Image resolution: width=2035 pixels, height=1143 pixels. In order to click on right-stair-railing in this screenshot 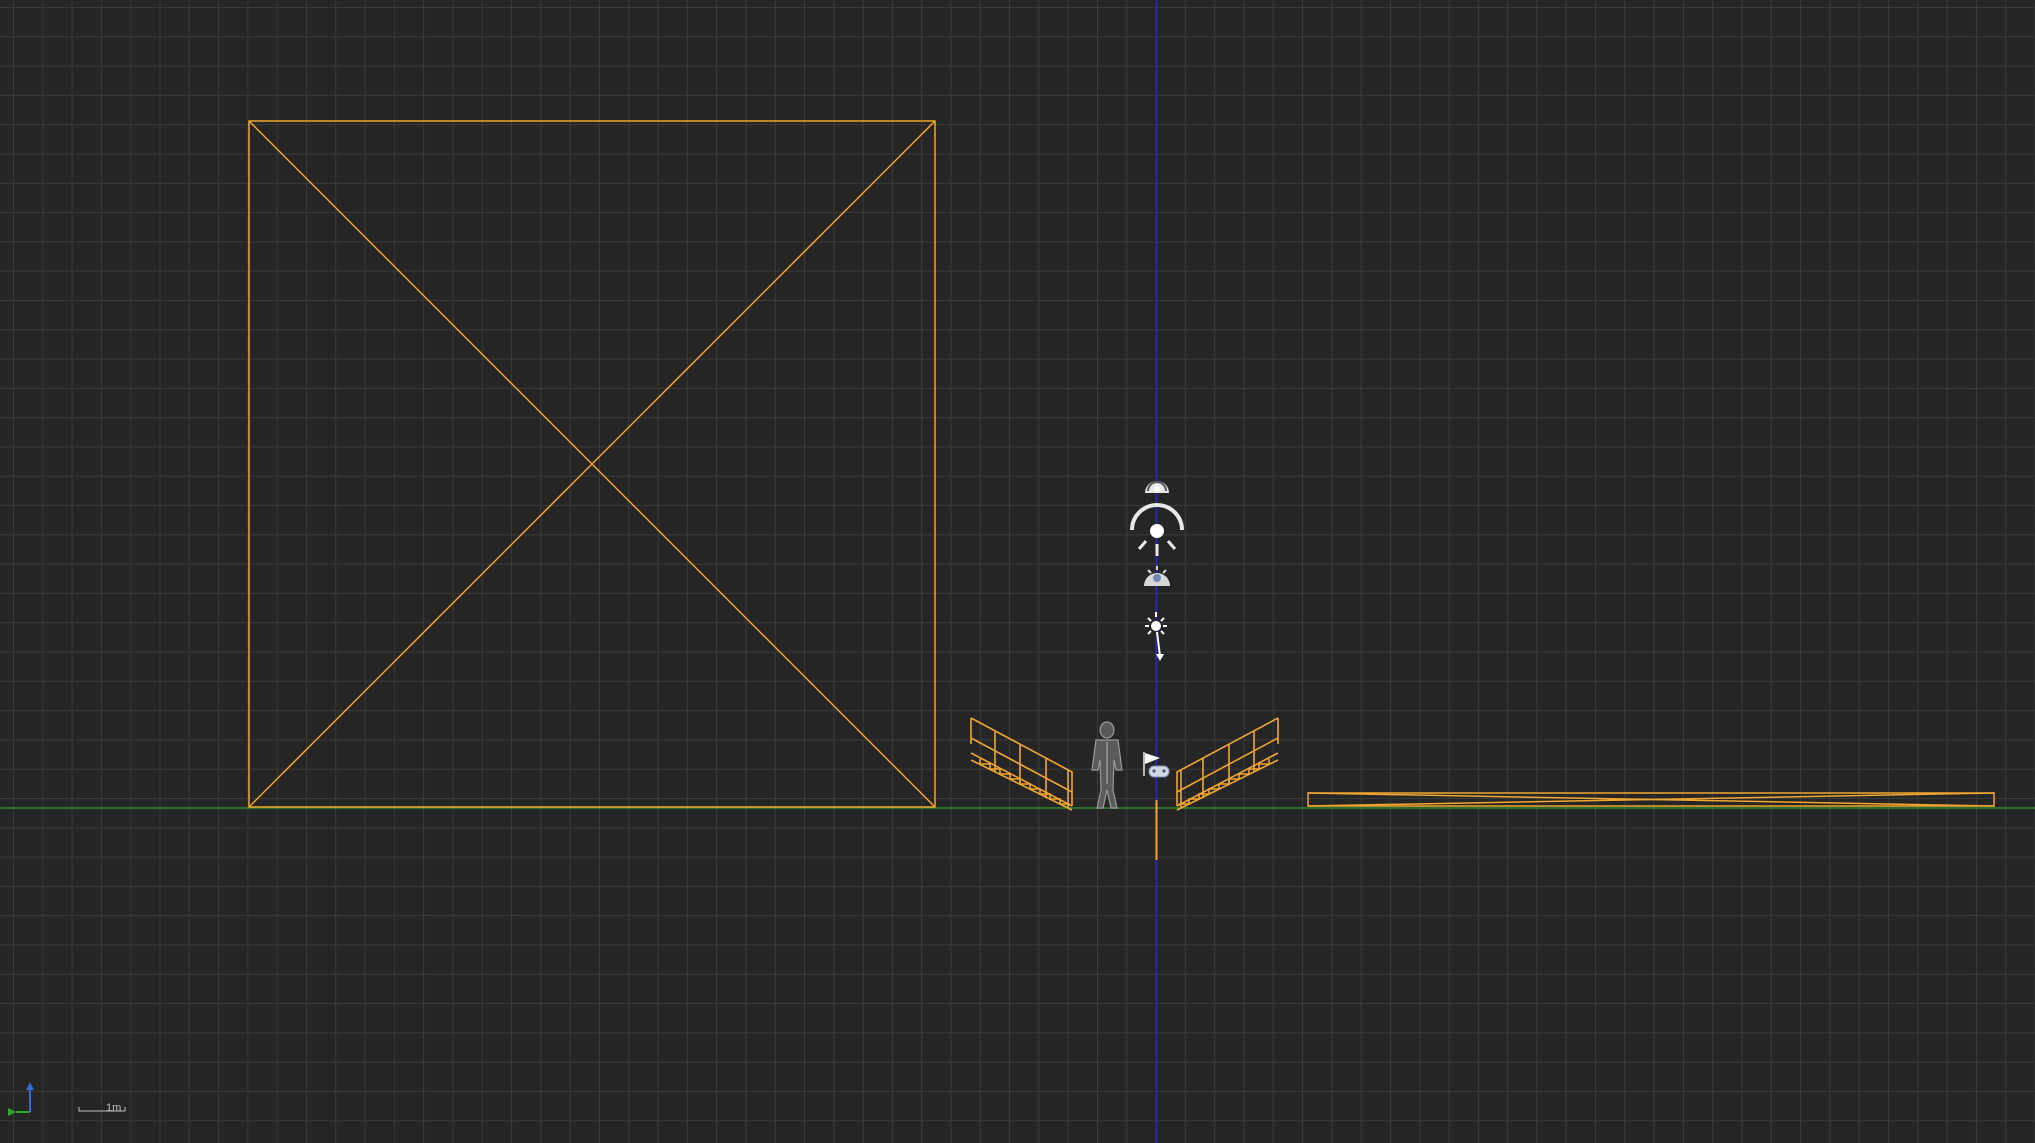, I will do `click(1227, 764)`.